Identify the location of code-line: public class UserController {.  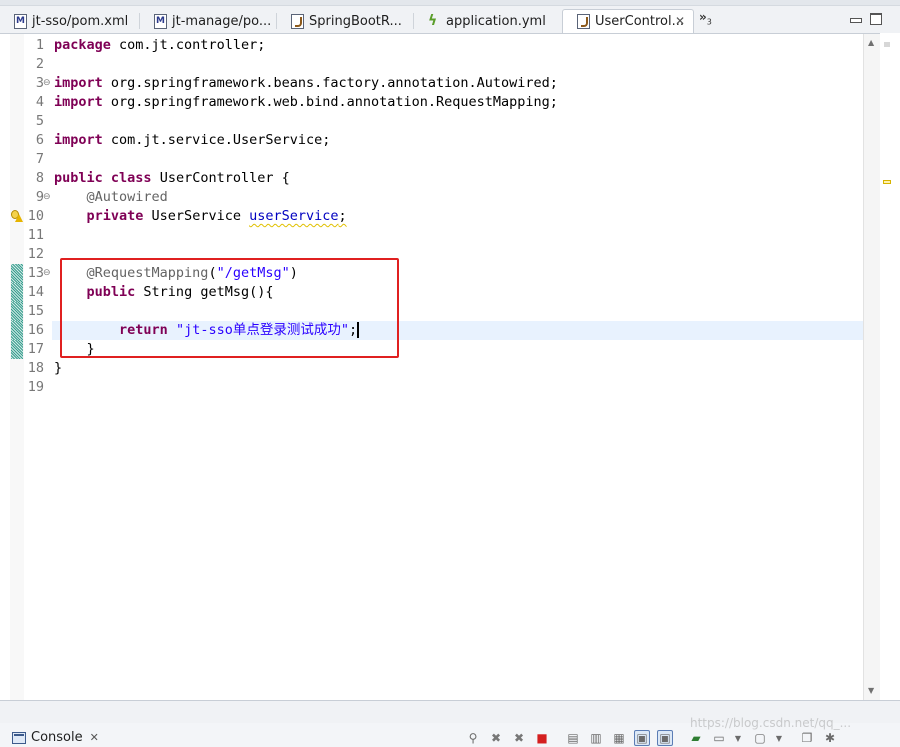
(172, 178).